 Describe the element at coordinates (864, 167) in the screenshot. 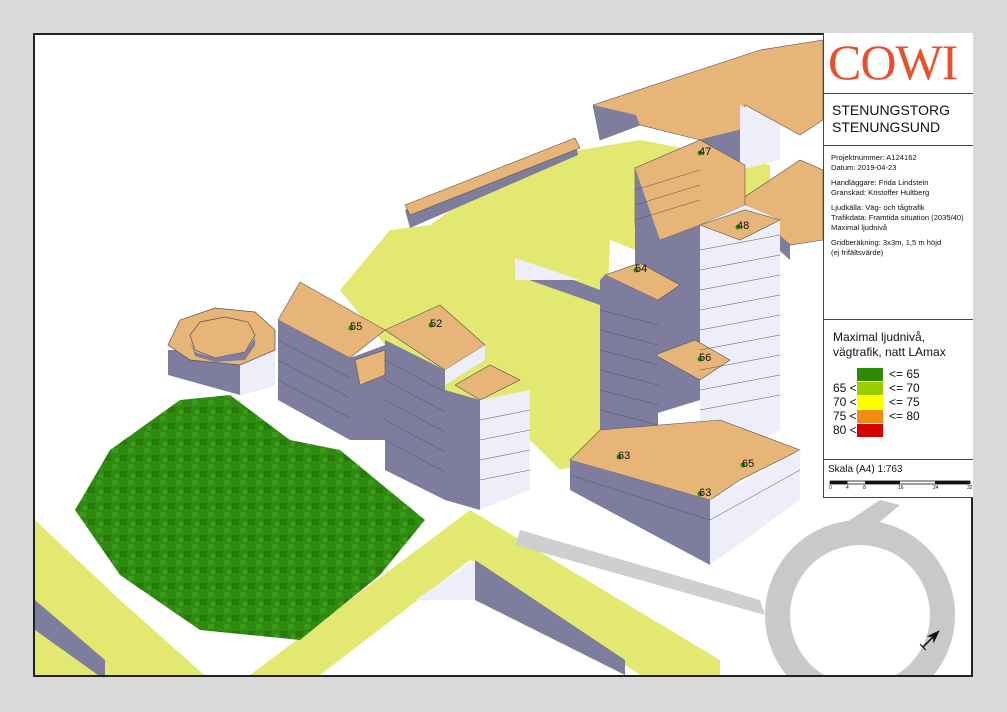

I see `date: Datum: 2019-04-23` at that location.